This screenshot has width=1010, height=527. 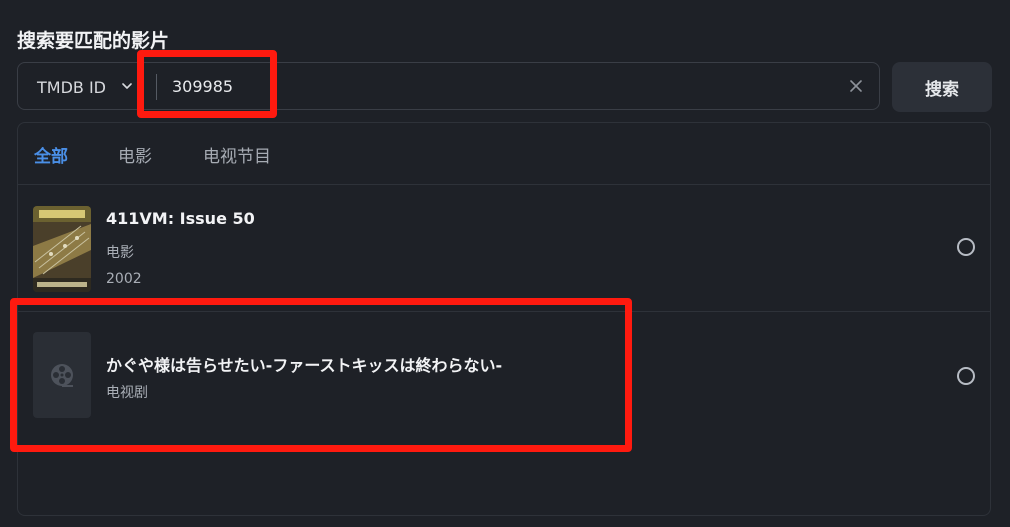 I want to click on result-title: かぐや様は告らせたい-ファーストキッスは終わらない-, so click(x=304, y=365).